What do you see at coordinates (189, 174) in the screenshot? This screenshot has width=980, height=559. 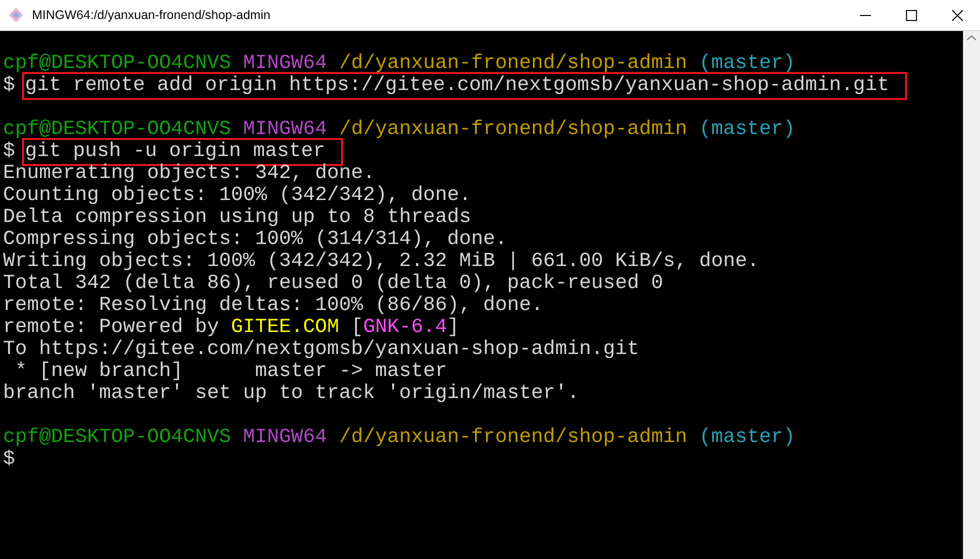 I see `output-text: Enumerating objects: 342, done.` at bounding box center [189, 174].